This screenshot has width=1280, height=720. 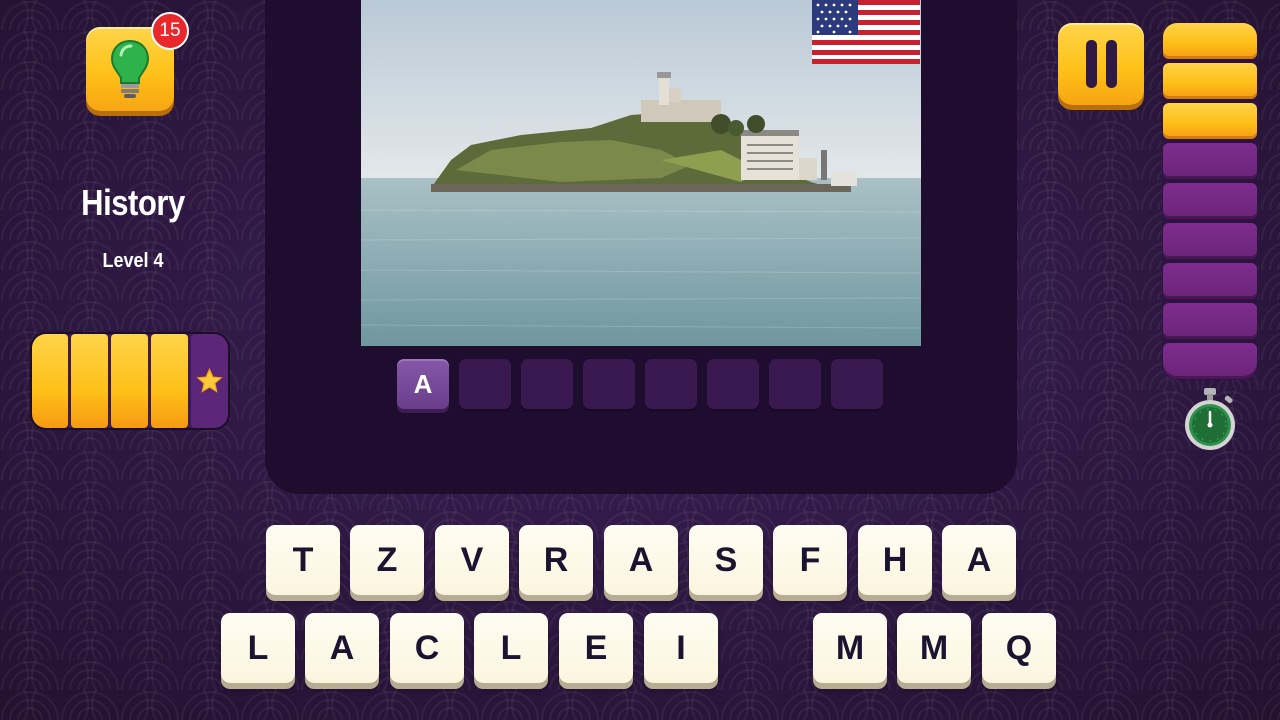 I want to click on level-progress-bar, so click(x=130, y=381).